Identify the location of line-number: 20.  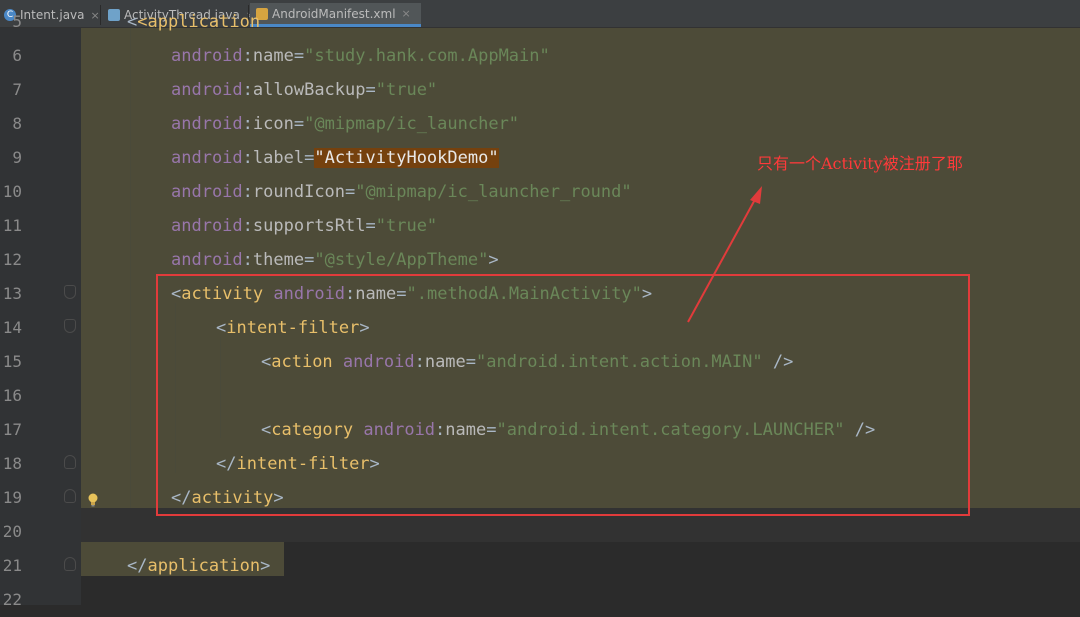
(12, 531).